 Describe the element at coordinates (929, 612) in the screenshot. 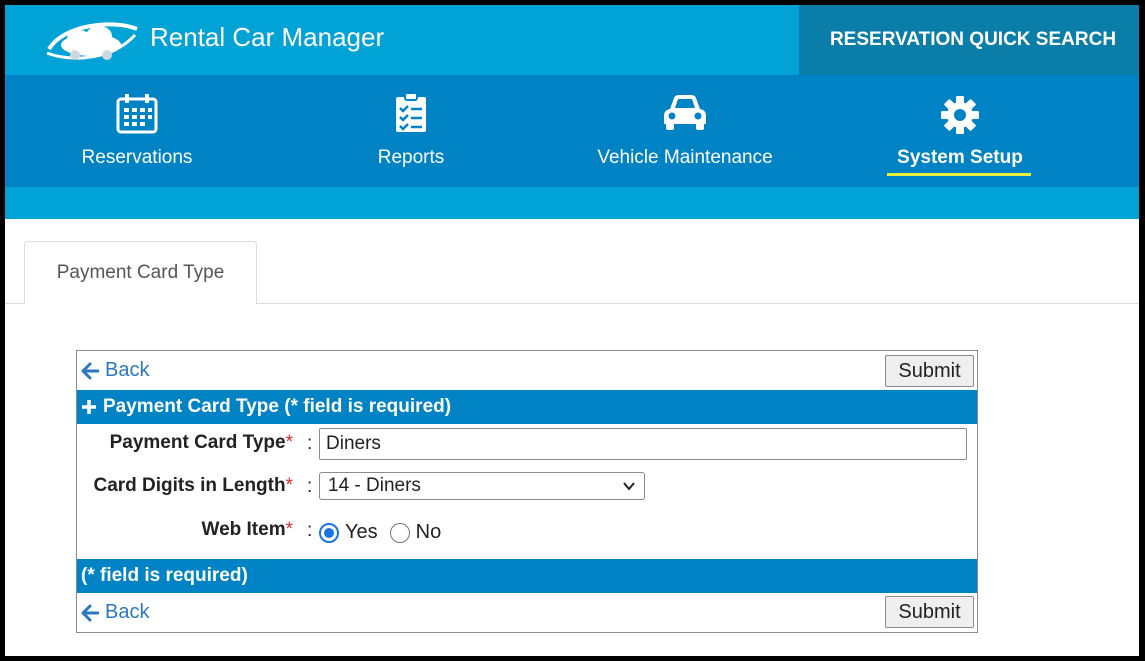

I see `submit-button-bottom: Submit` at that location.